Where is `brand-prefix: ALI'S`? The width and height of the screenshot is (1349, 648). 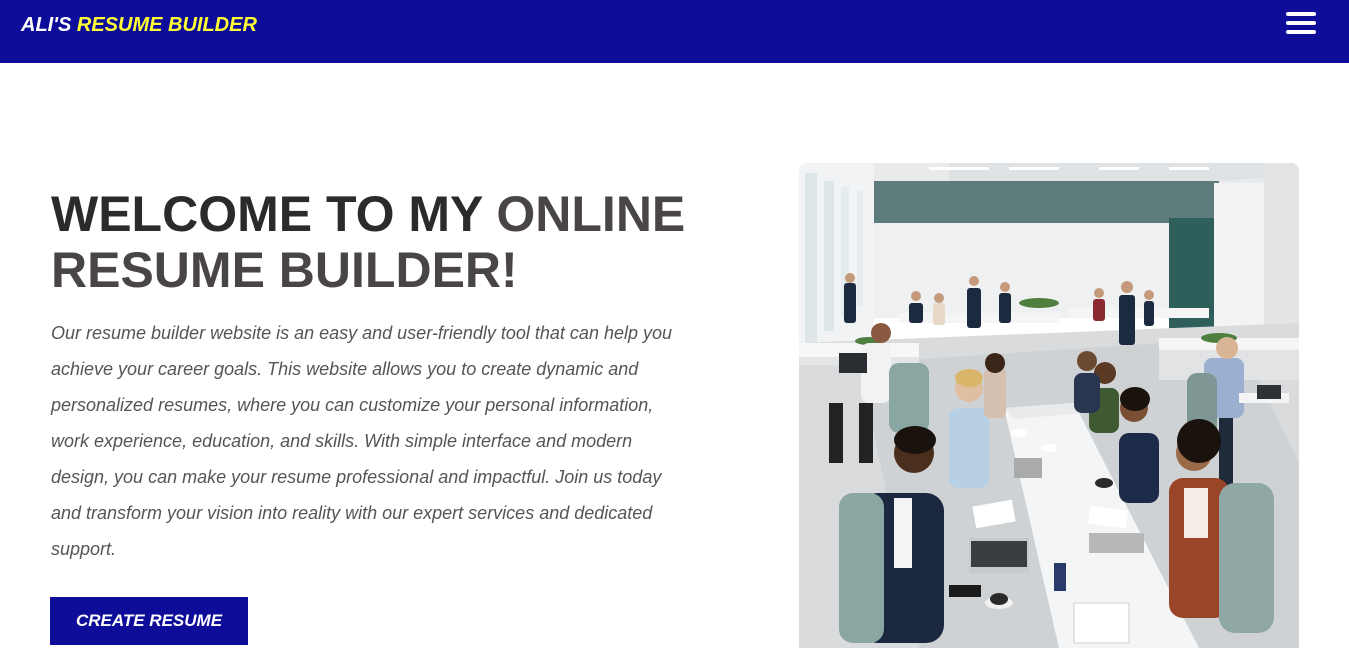
brand-prefix: ALI'S is located at coordinates (49, 25).